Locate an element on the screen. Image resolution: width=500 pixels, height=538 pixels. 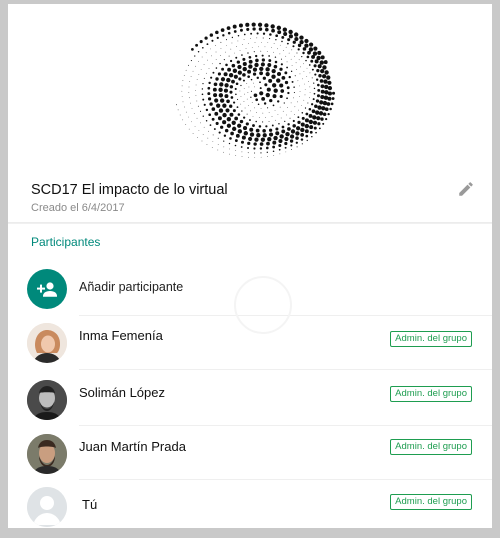
halftone-spiral-image is located at coordinates (255, 97).